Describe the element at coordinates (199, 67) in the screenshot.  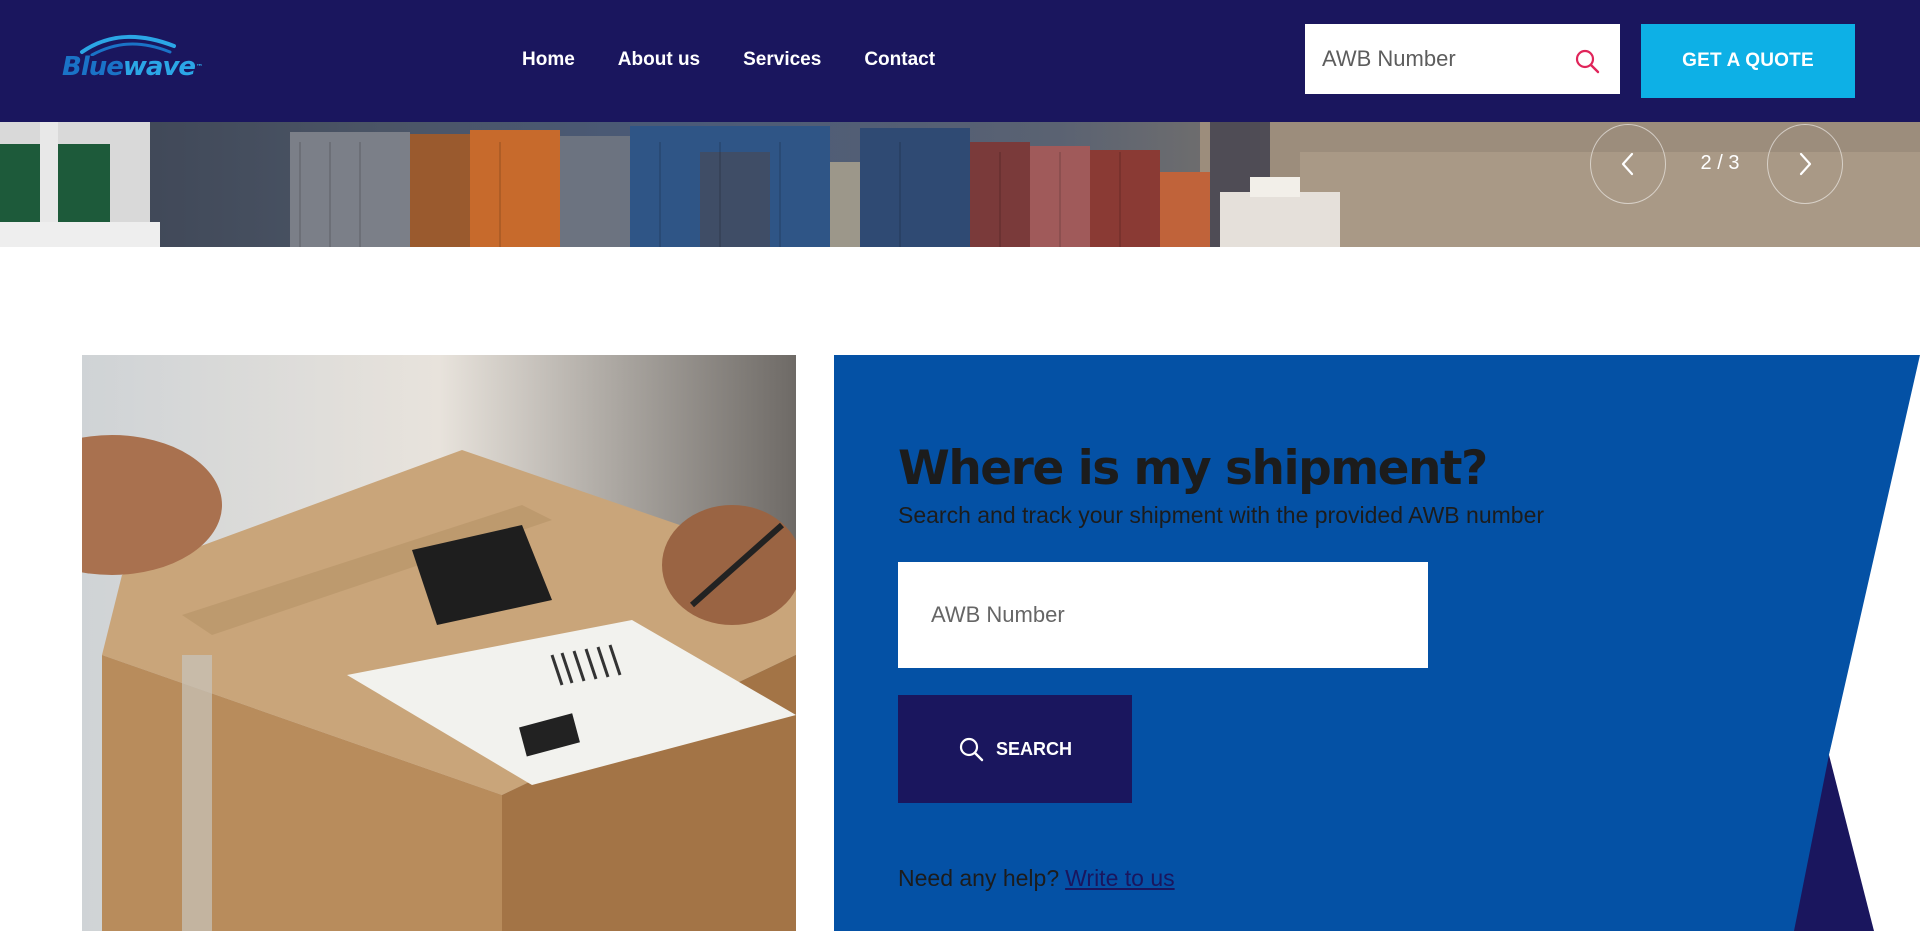
I see `logo-trademark: ™` at that location.